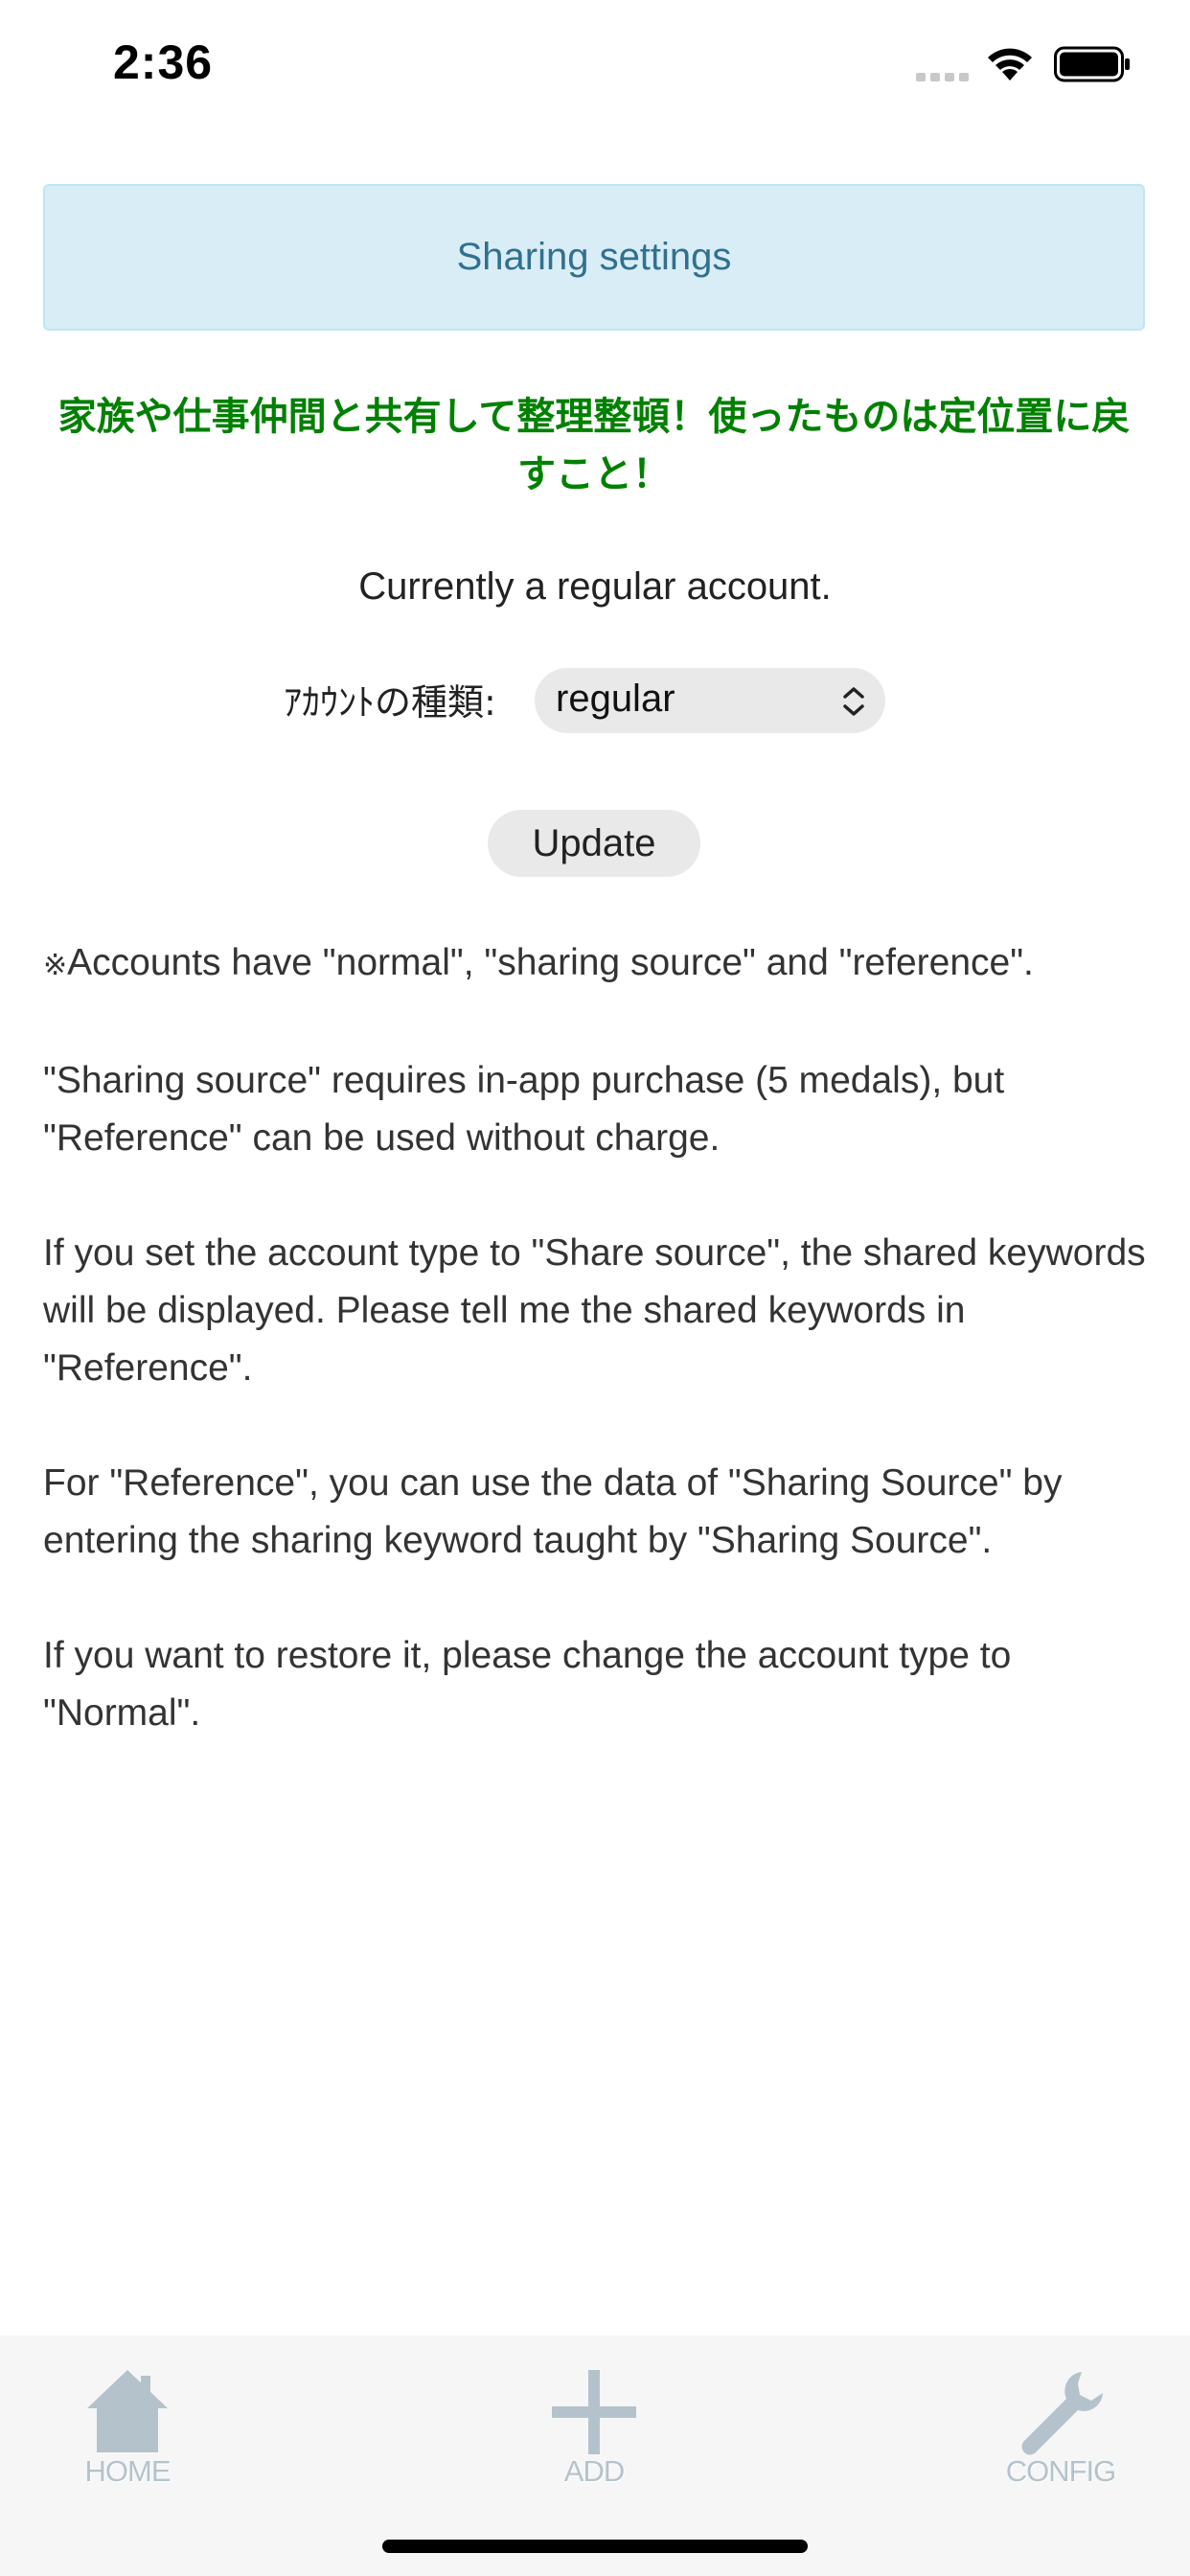 The height and width of the screenshot is (2576, 1190). I want to click on tab-add: ADD, so click(594, 2436).